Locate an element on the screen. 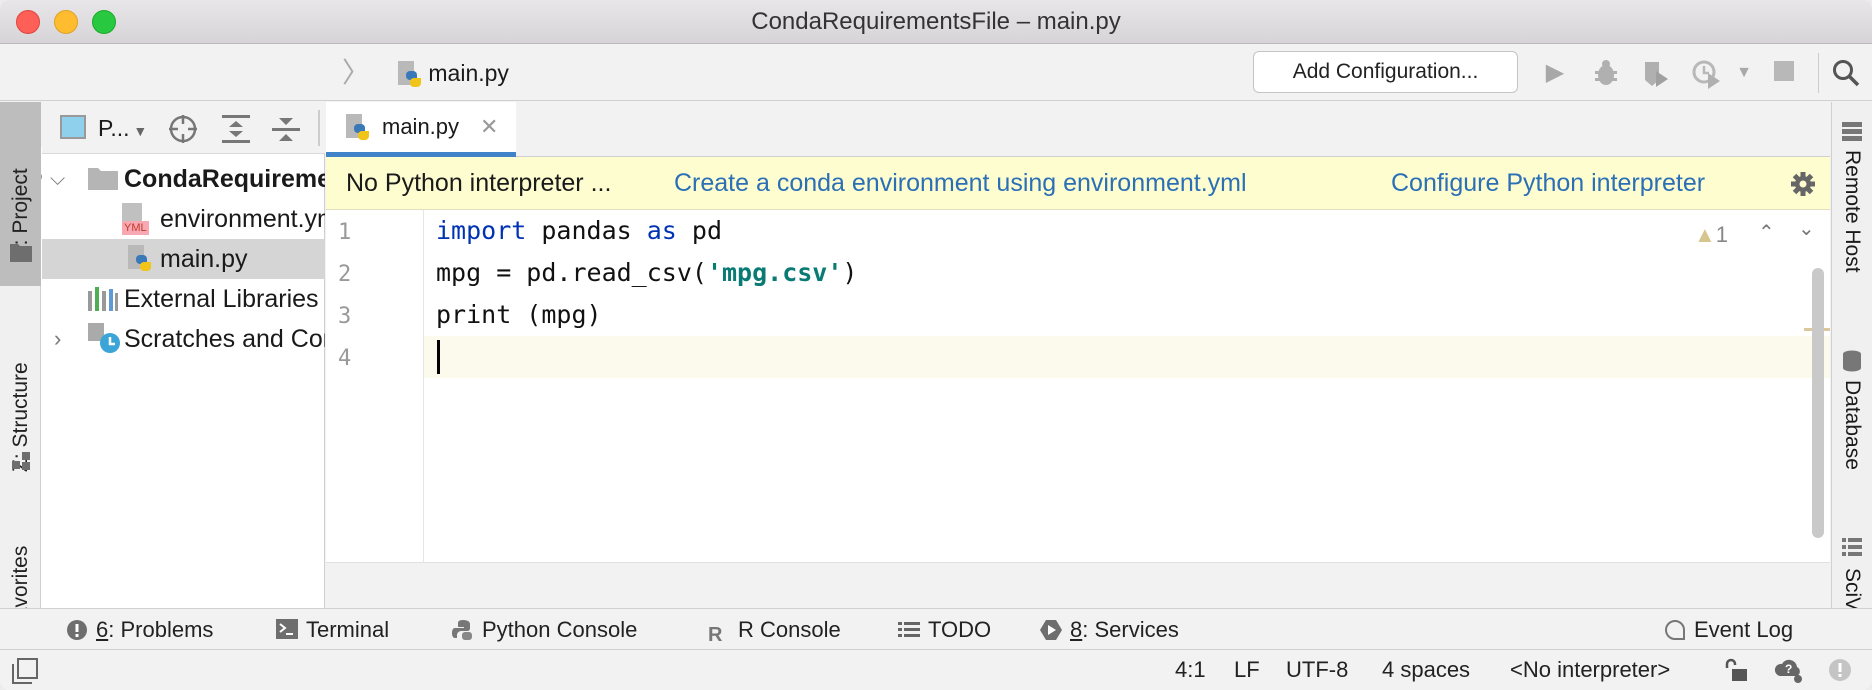 The image size is (1872, 690). code-line-3: print (mpg) is located at coordinates (519, 314).